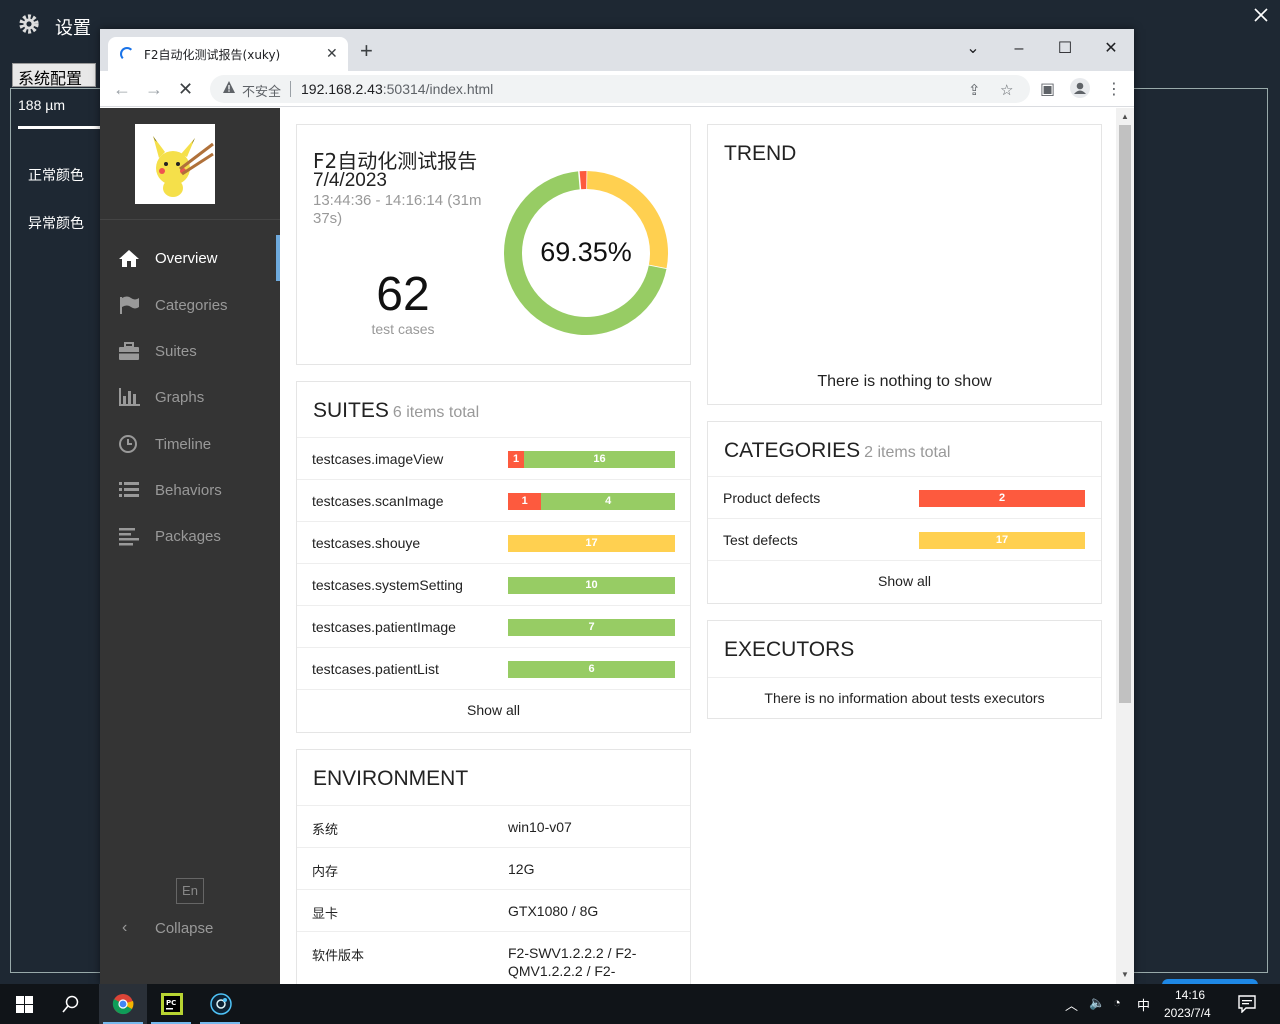 The width and height of the screenshot is (1280, 1024). What do you see at coordinates (1125, 116) in the screenshot?
I see `scroll-up-arrow-icon: ▲` at bounding box center [1125, 116].